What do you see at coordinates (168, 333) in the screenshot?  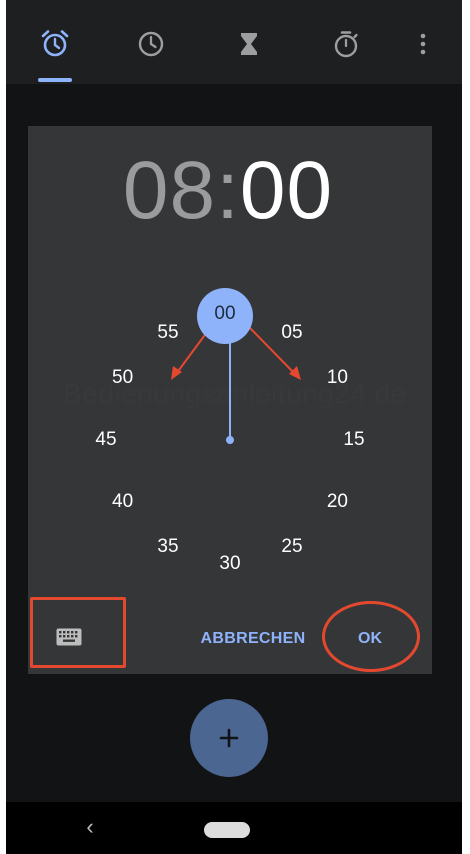 I see `minute-label-55: 55` at bounding box center [168, 333].